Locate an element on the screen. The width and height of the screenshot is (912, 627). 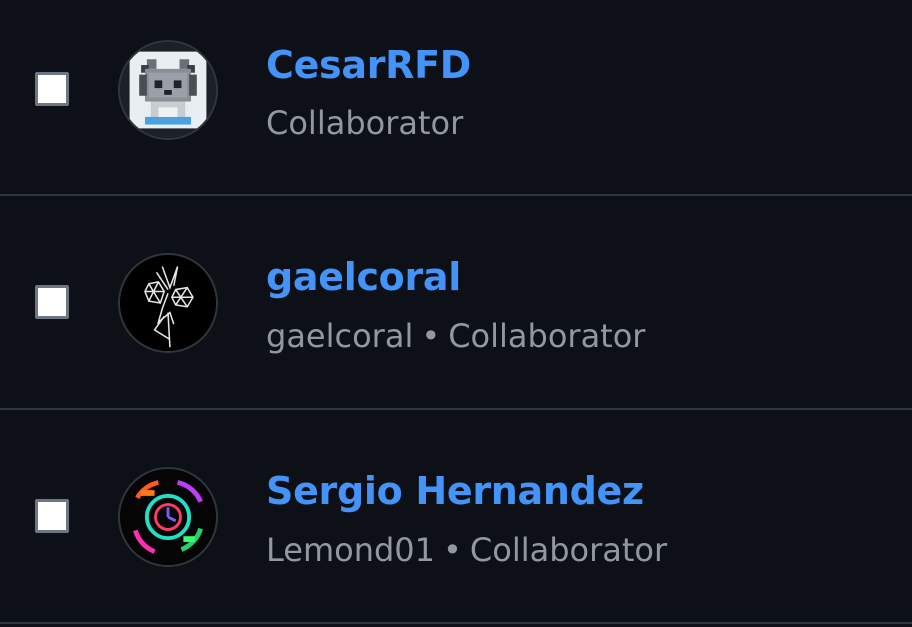
member-name-link: CesarRFD is located at coordinates (368, 65).